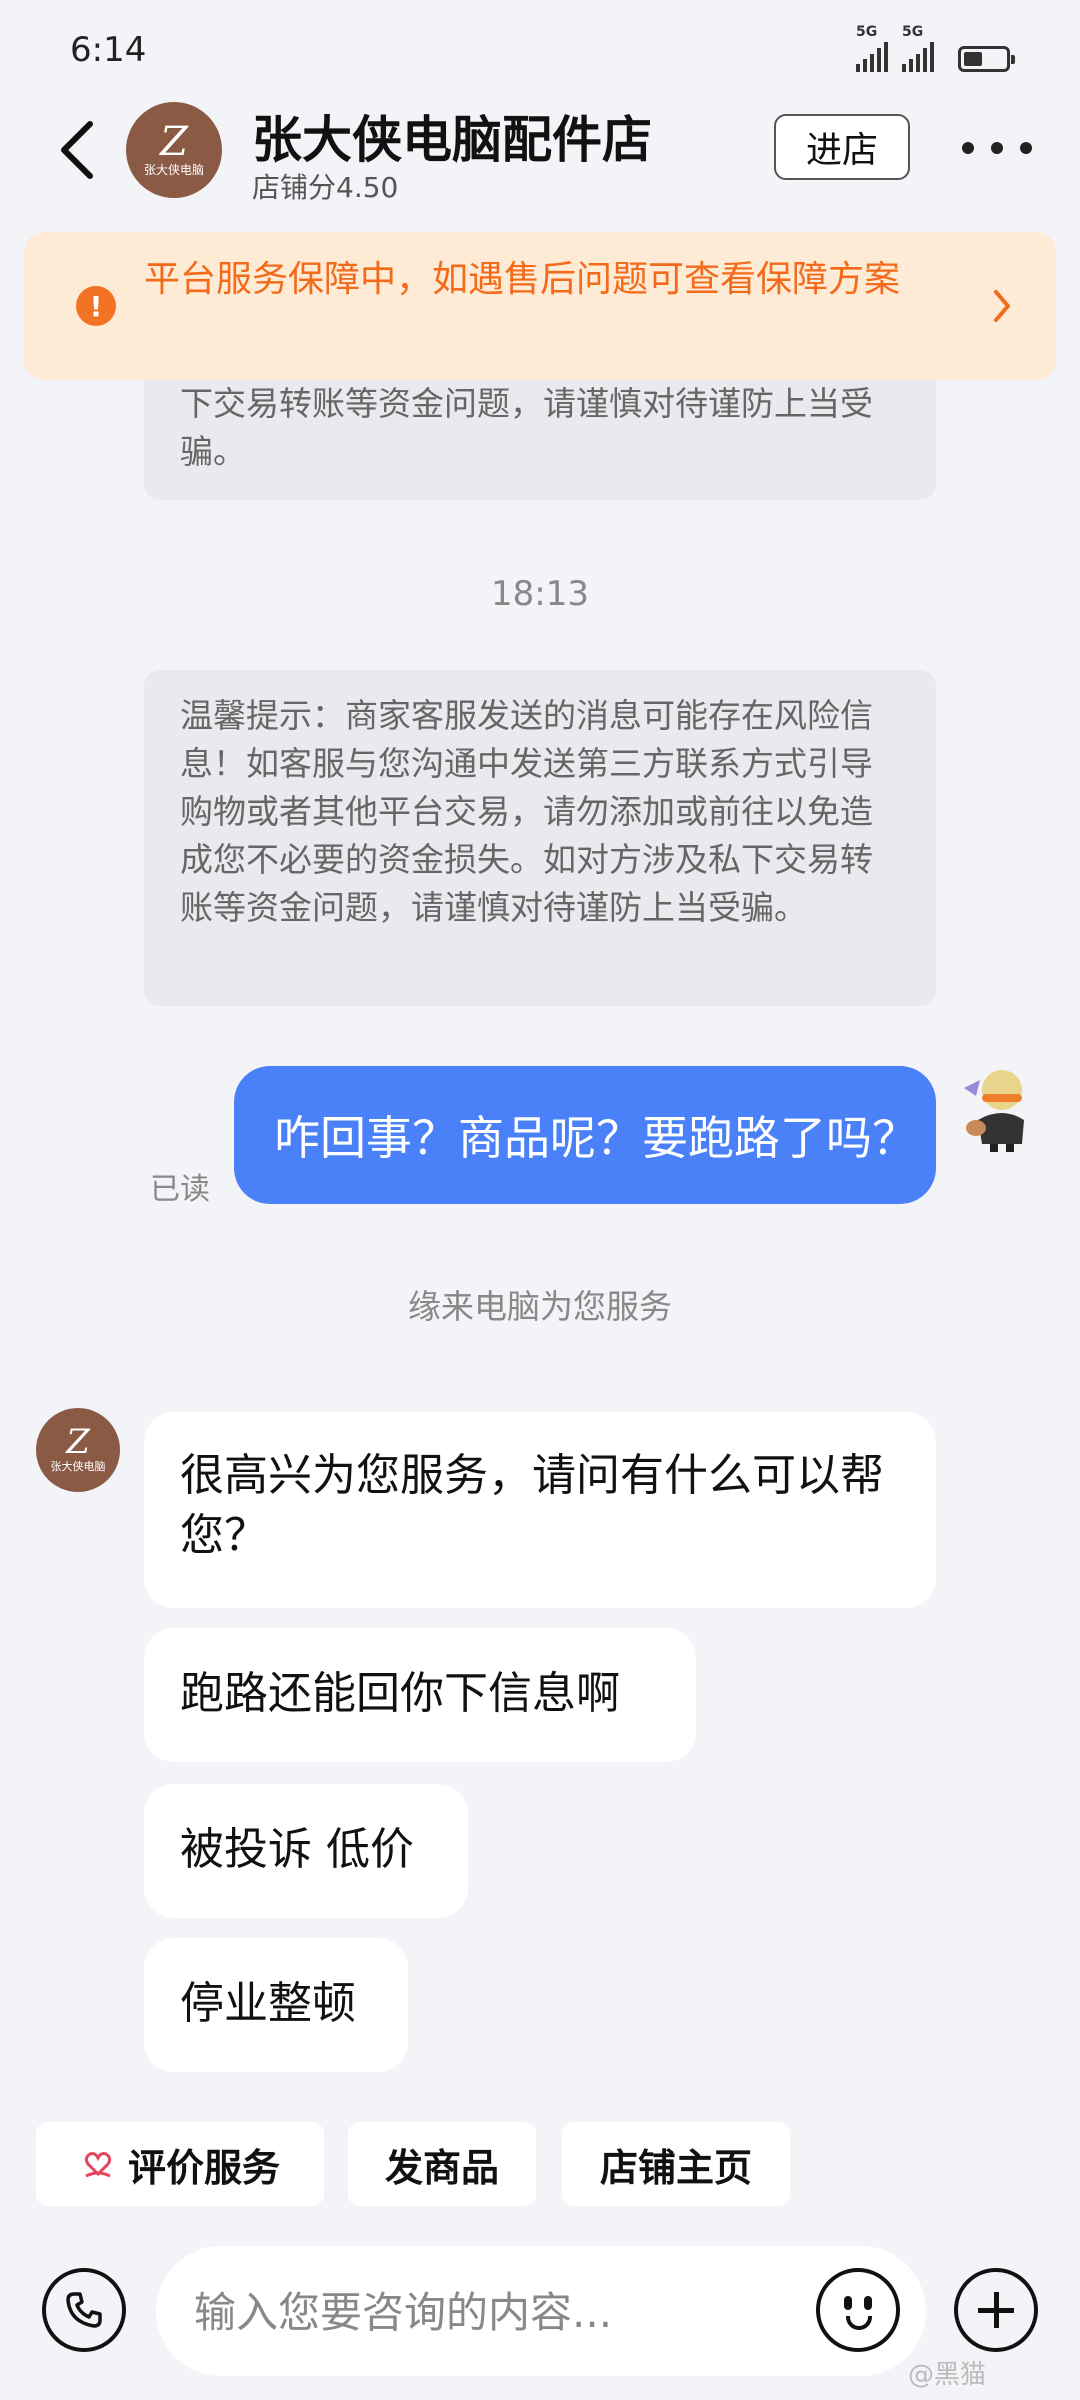 Image resolution: width=1080 pixels, height=2400 pixels. I want to click on rate-service-button: 评价服务, so click(180, 2164).